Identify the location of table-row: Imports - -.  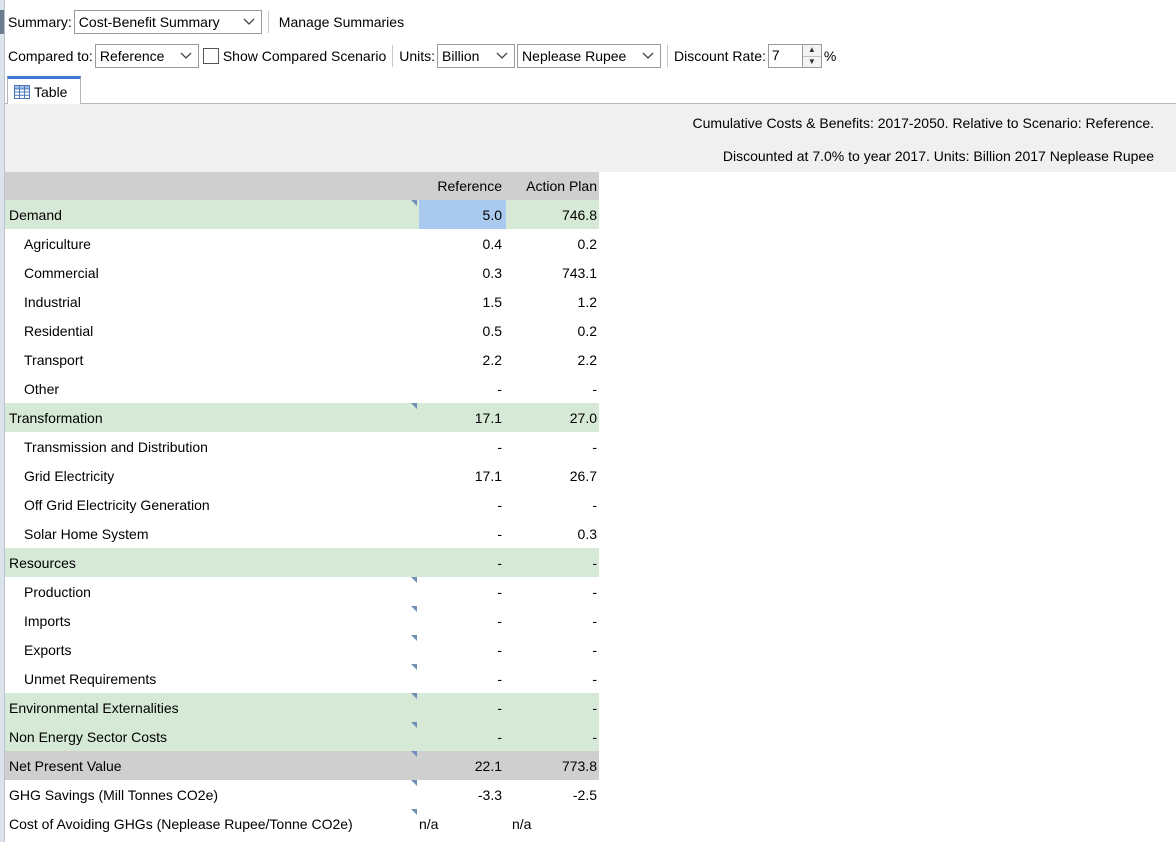
(302, 620).